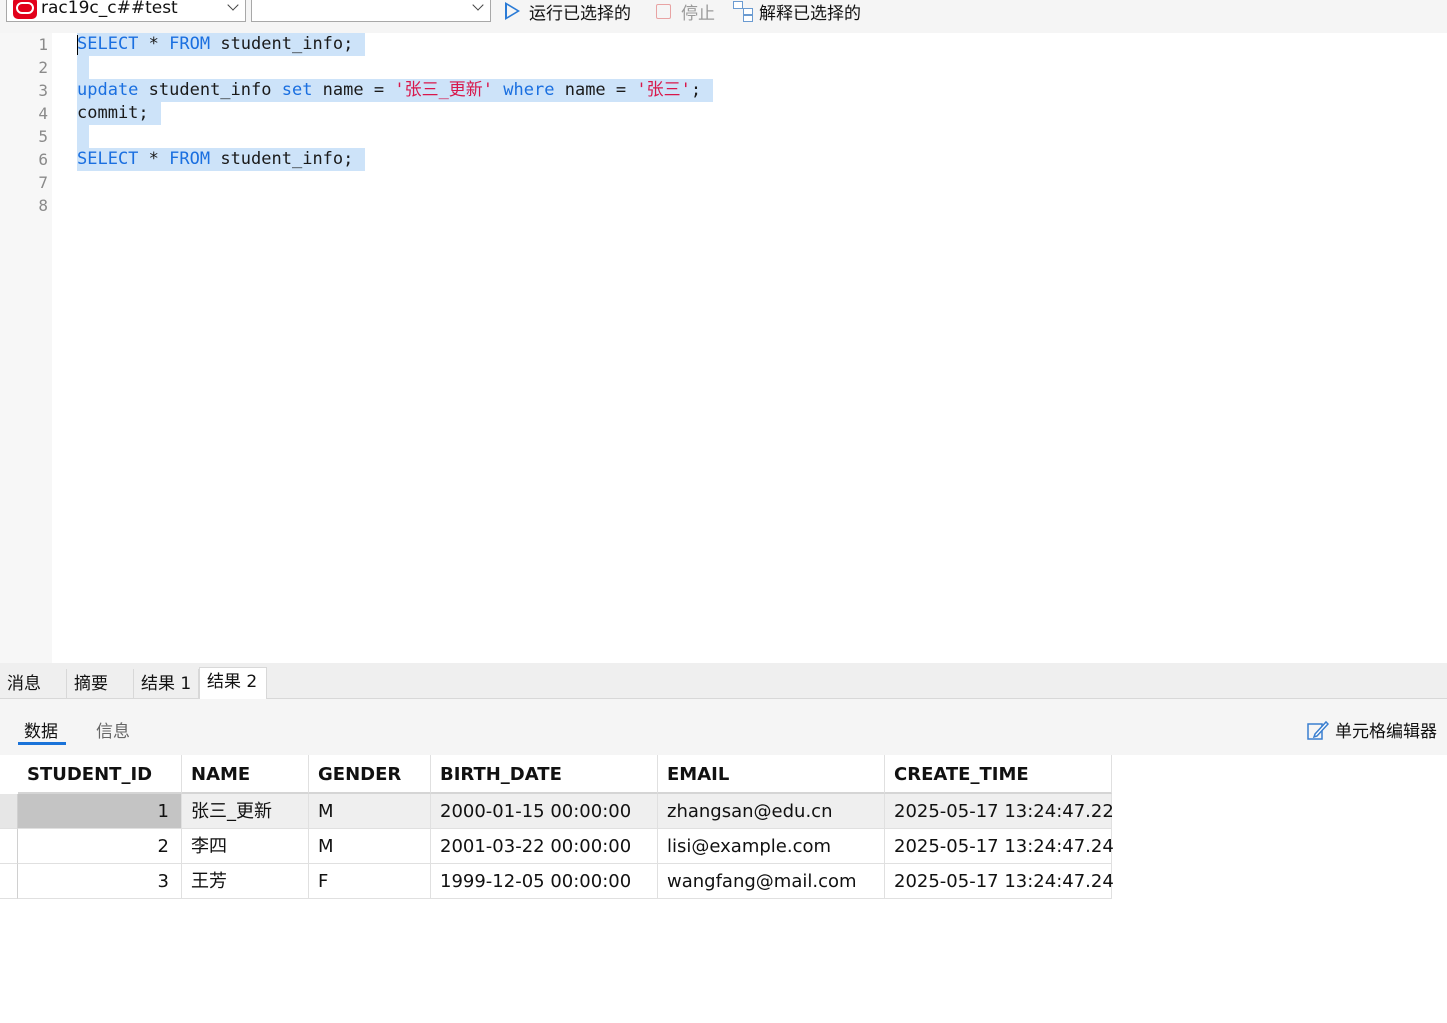 The height and width of the screenshot is (1023, 1447). Describe the element at coordinates (723, 727) in the screenshot. I see `result-sub-tab-bar: 数据 信息 单元格编辑器` at that location.